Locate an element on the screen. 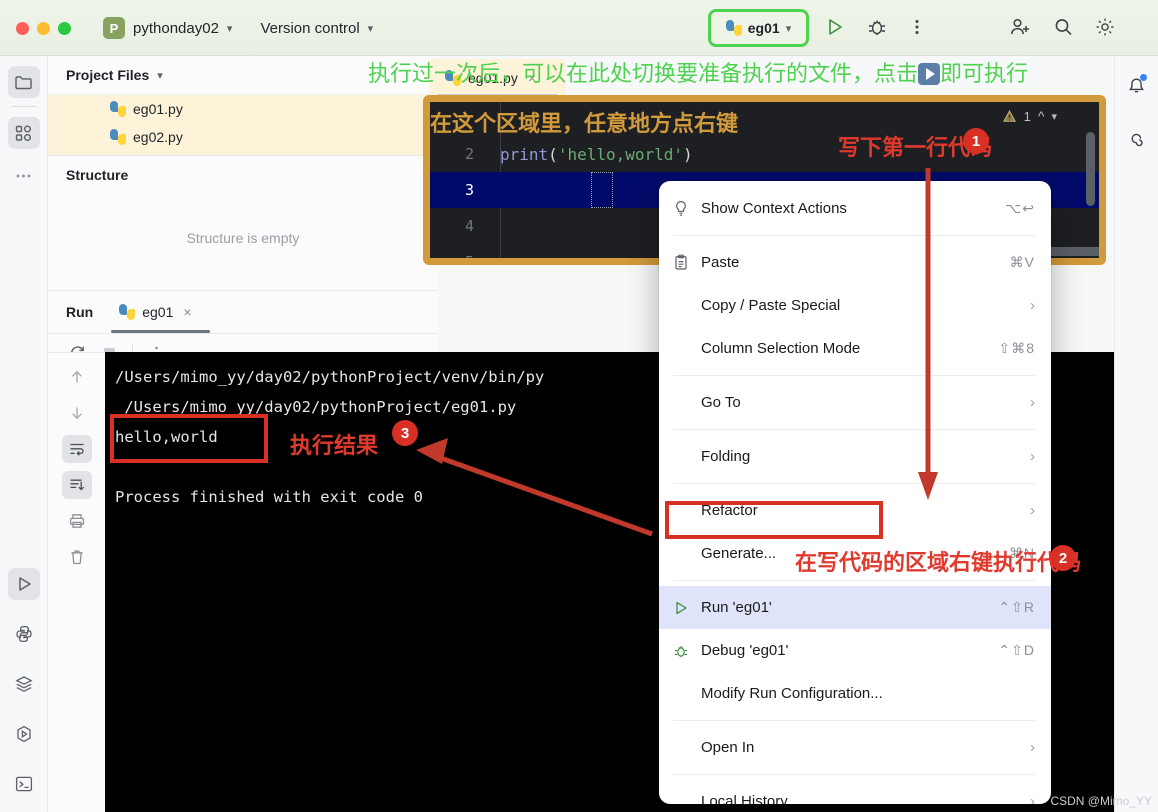  sidebar-item-python-packages is located at coordinates (24, 634).